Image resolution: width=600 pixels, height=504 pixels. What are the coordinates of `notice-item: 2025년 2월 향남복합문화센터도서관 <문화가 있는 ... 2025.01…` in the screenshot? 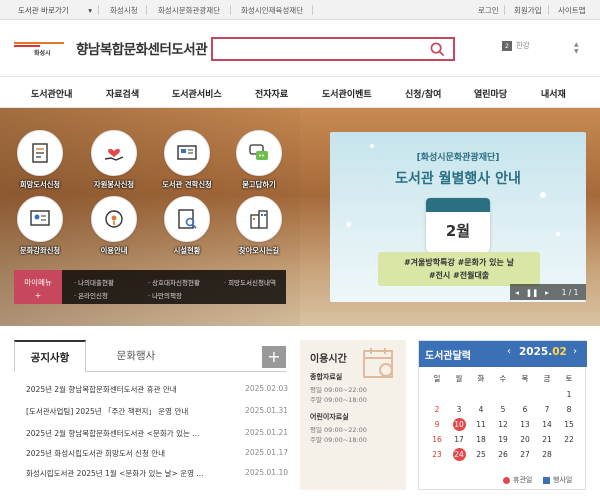 It's located at (157, 437).